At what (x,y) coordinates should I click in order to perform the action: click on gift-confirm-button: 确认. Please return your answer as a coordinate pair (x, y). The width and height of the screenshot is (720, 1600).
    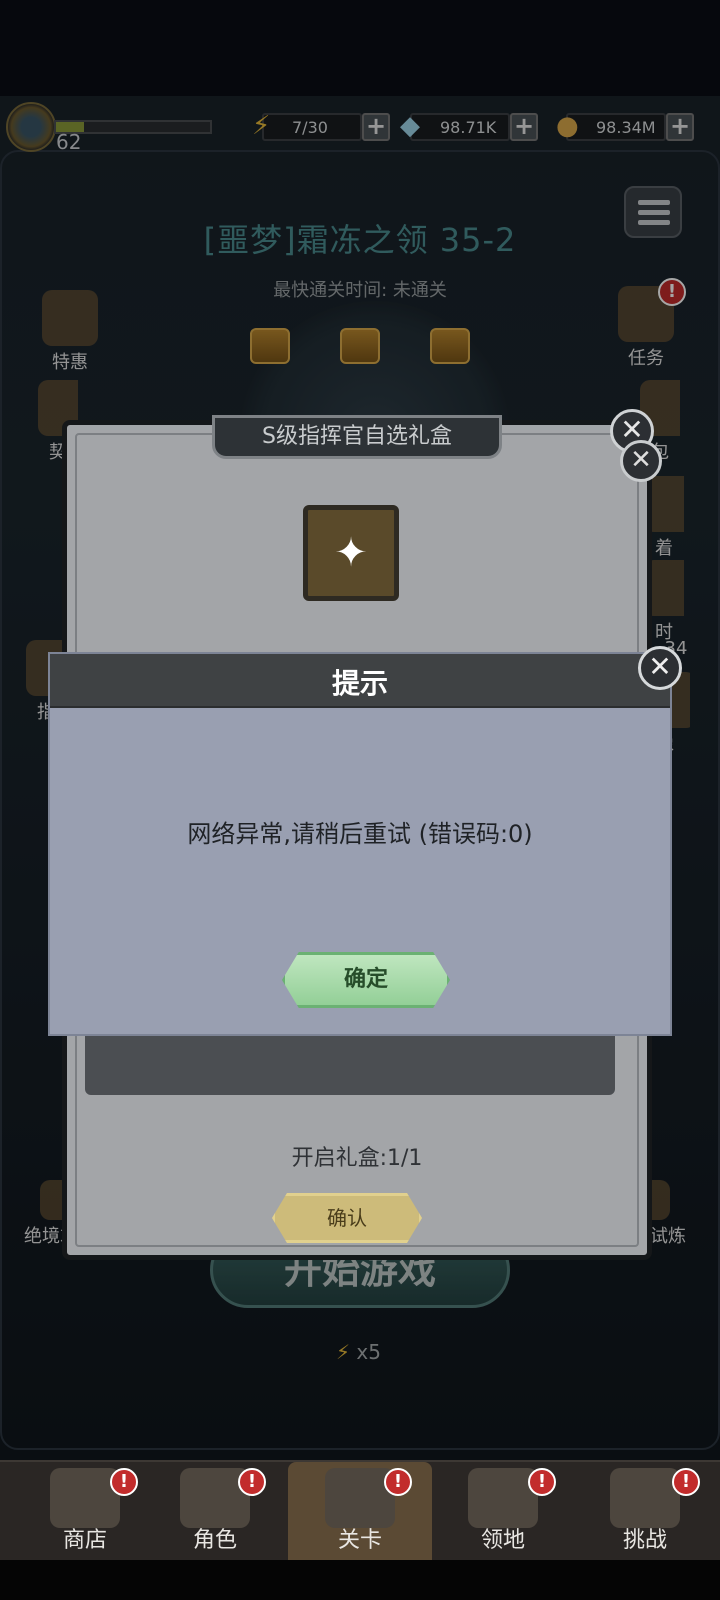
    Looking at the image, I should click on (347, 1218).